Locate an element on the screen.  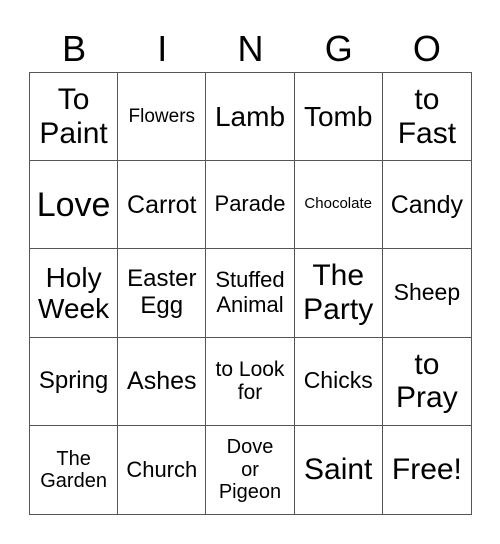
bingo-cell-text: The Party is located at coordinates (338, 292).